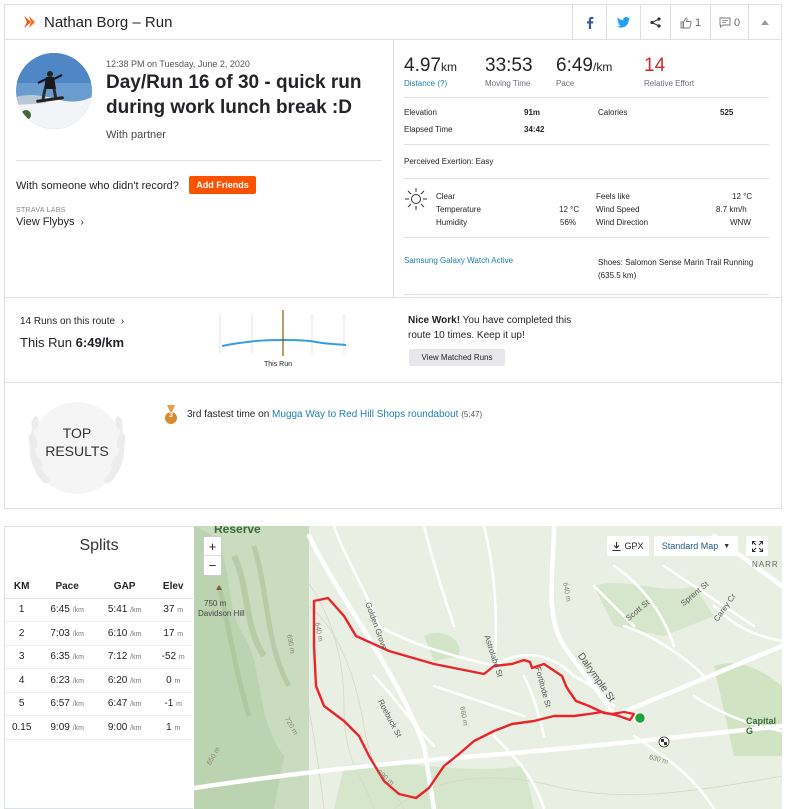  What do you see at coordinates (264, 414) in the screenshot?
I see `achievement-on: on` at bounding box center [264, 414].